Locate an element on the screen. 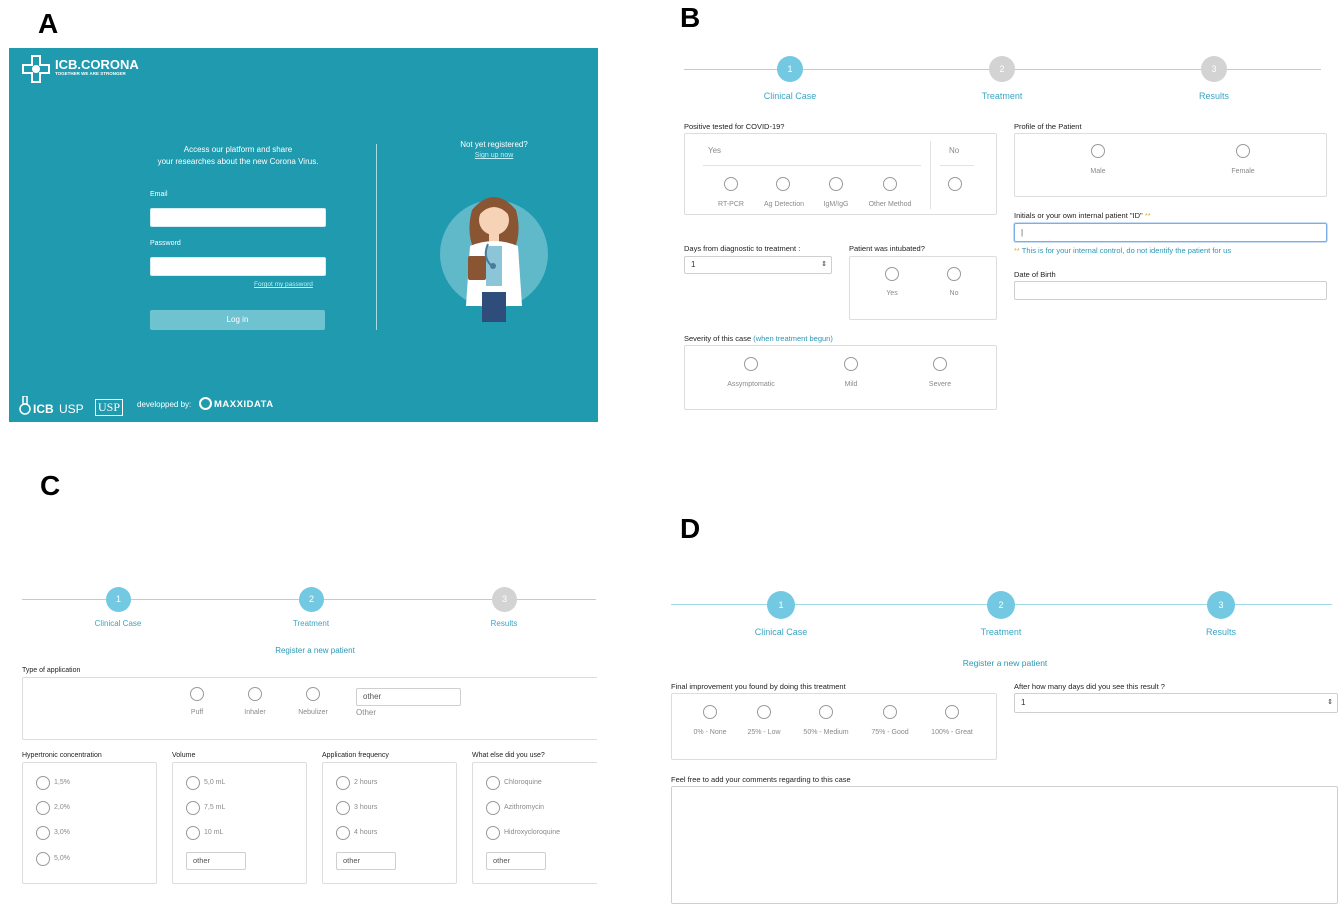  severity-label: Severity of this case is located at coordinates (718, 338).